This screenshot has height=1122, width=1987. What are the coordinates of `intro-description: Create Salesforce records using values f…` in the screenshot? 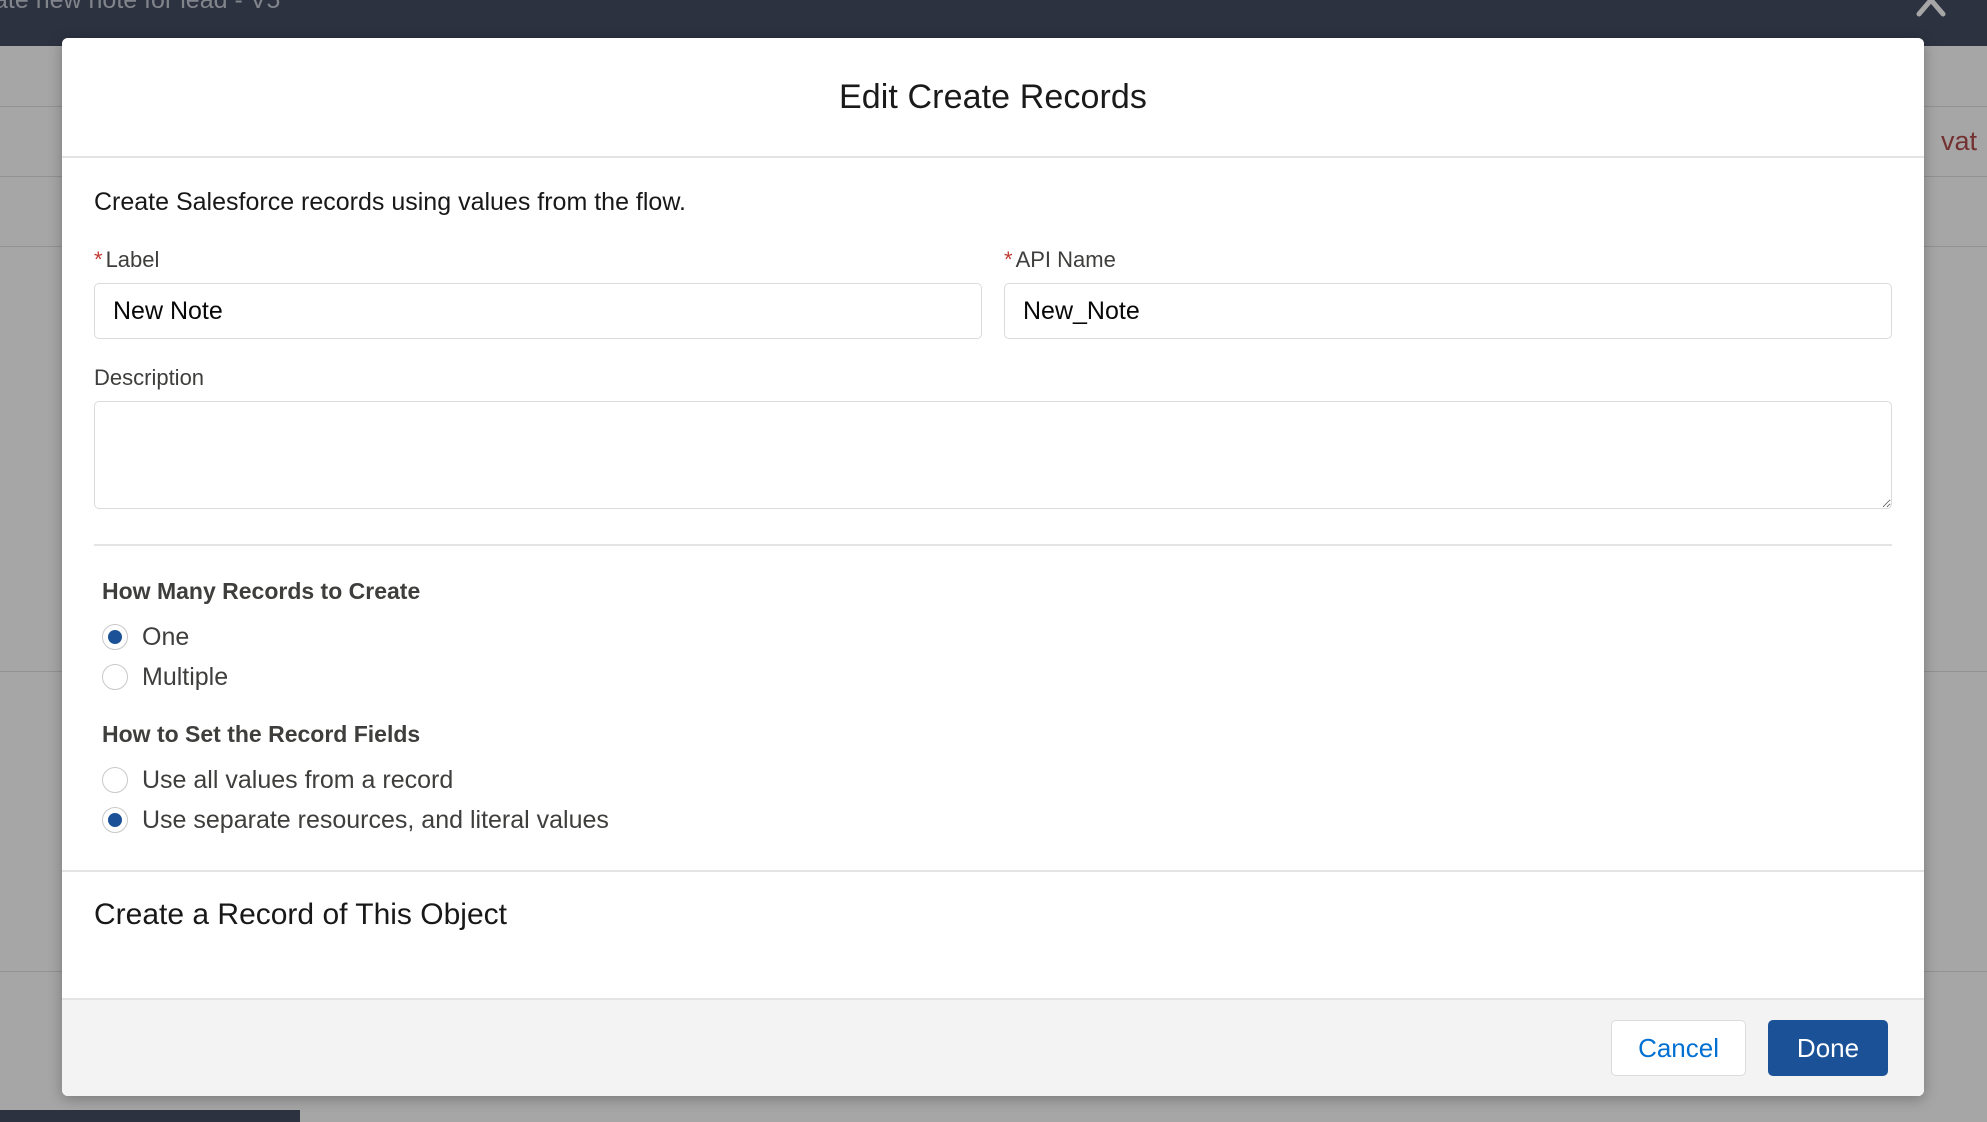 It's located at (390, 202).